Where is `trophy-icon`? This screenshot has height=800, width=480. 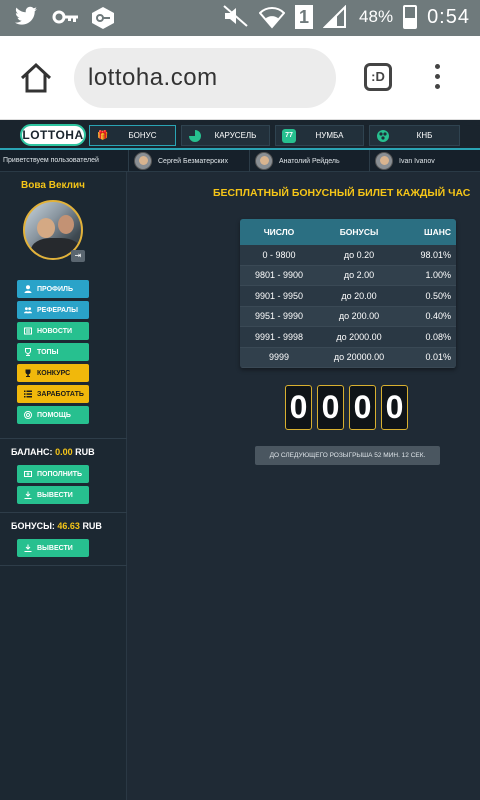 trophy-icon is located at coordinates (28, 373).